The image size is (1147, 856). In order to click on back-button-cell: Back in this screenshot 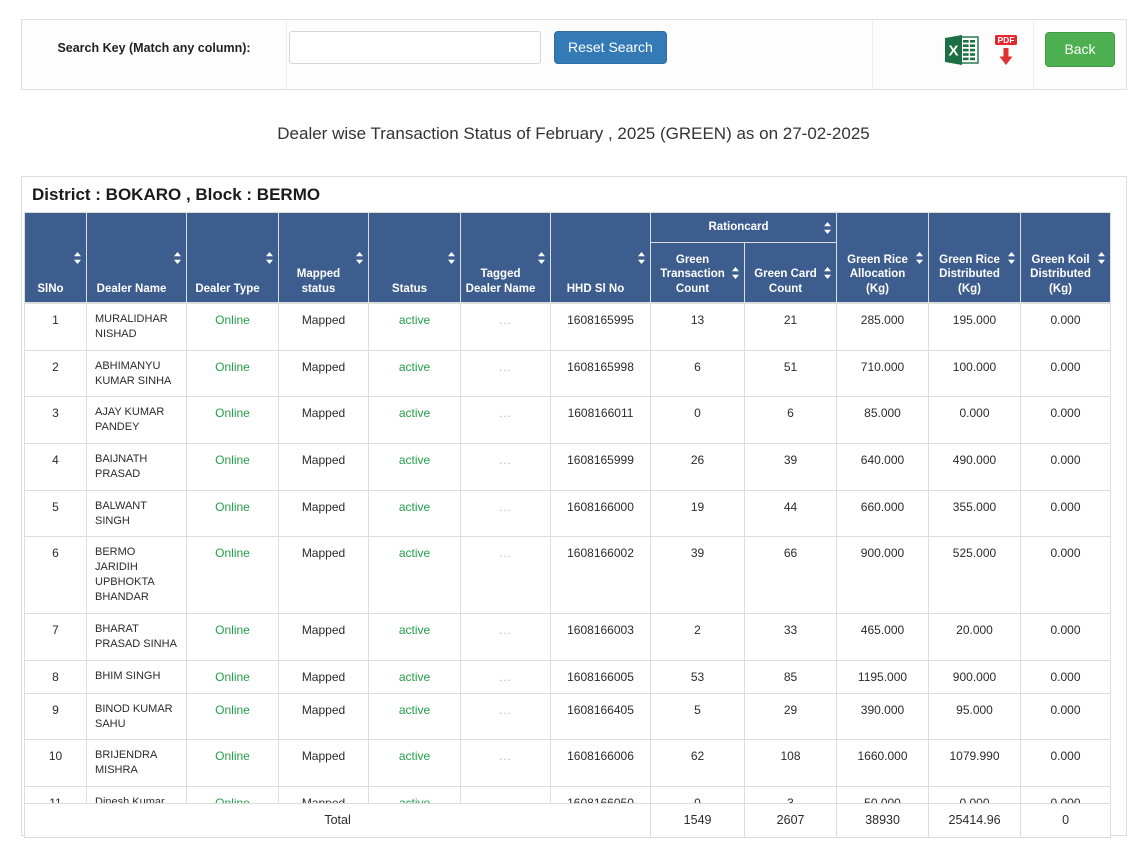, I will do `click(1080, 54)`.